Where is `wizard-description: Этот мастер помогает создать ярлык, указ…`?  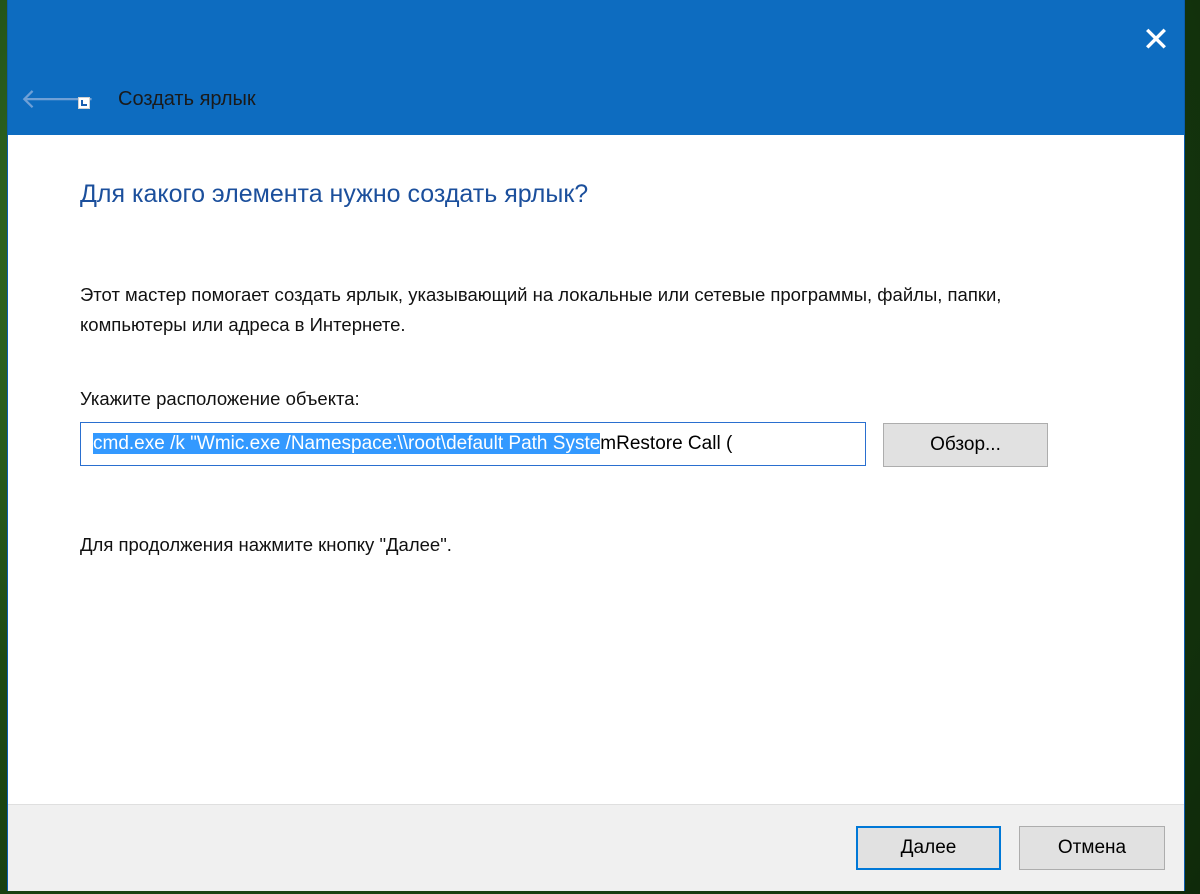
wizard-description: Этот мастер помогает создать ярлык, указ… is located at coordinates (541, 309).